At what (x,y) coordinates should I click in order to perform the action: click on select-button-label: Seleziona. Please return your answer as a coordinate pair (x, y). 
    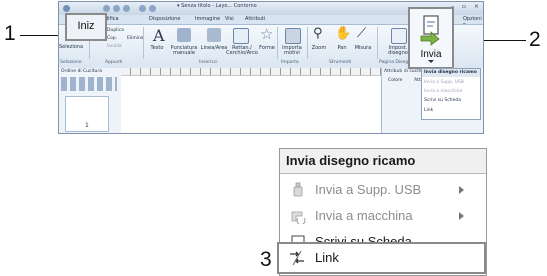
    Looking at the image, I should click on (71, 47).